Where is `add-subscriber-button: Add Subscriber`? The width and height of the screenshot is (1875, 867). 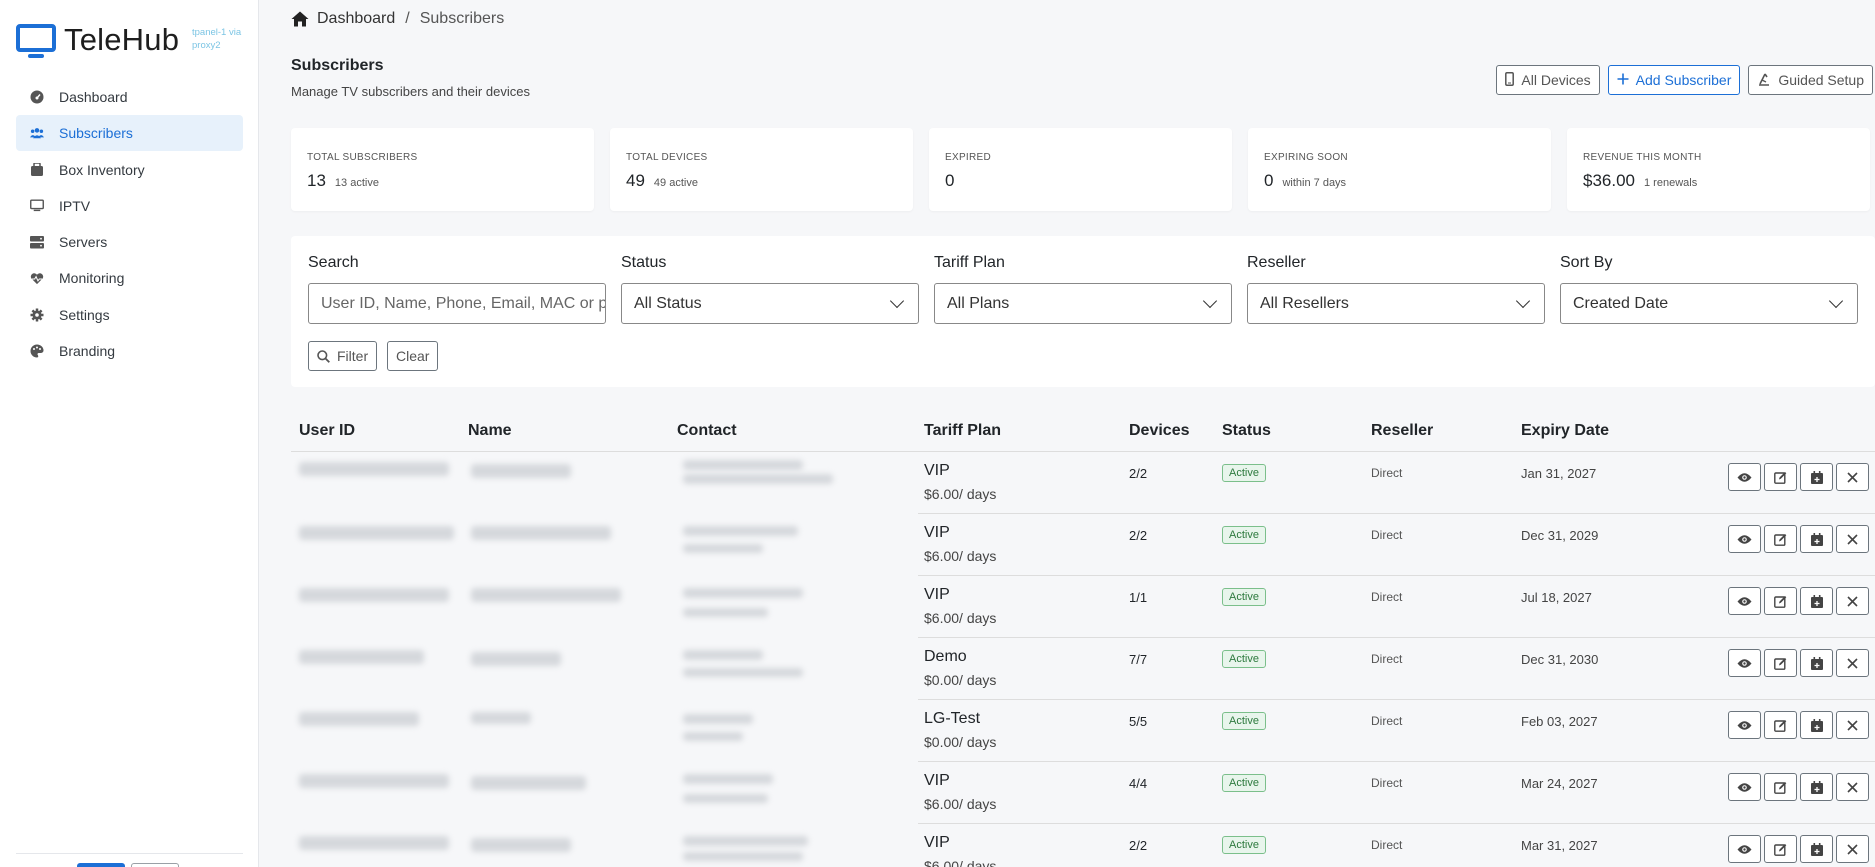
add-subscriber-button: Add Subscriber is located at coordinates (1674, 80).